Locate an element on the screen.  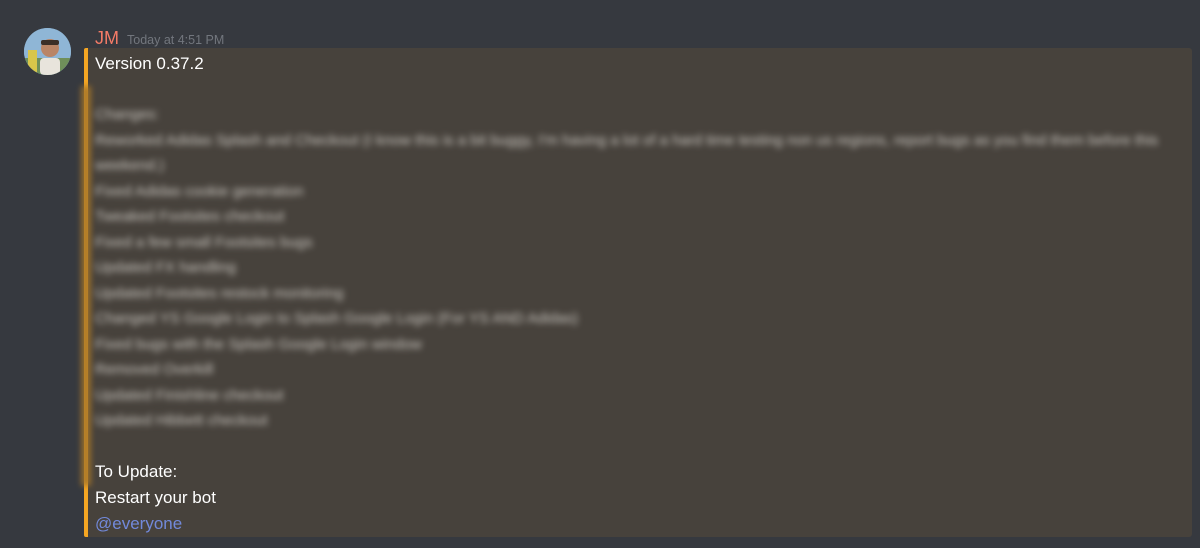
change-item: Updated Footsites restock monitoring is located at coordinates (219, 293).